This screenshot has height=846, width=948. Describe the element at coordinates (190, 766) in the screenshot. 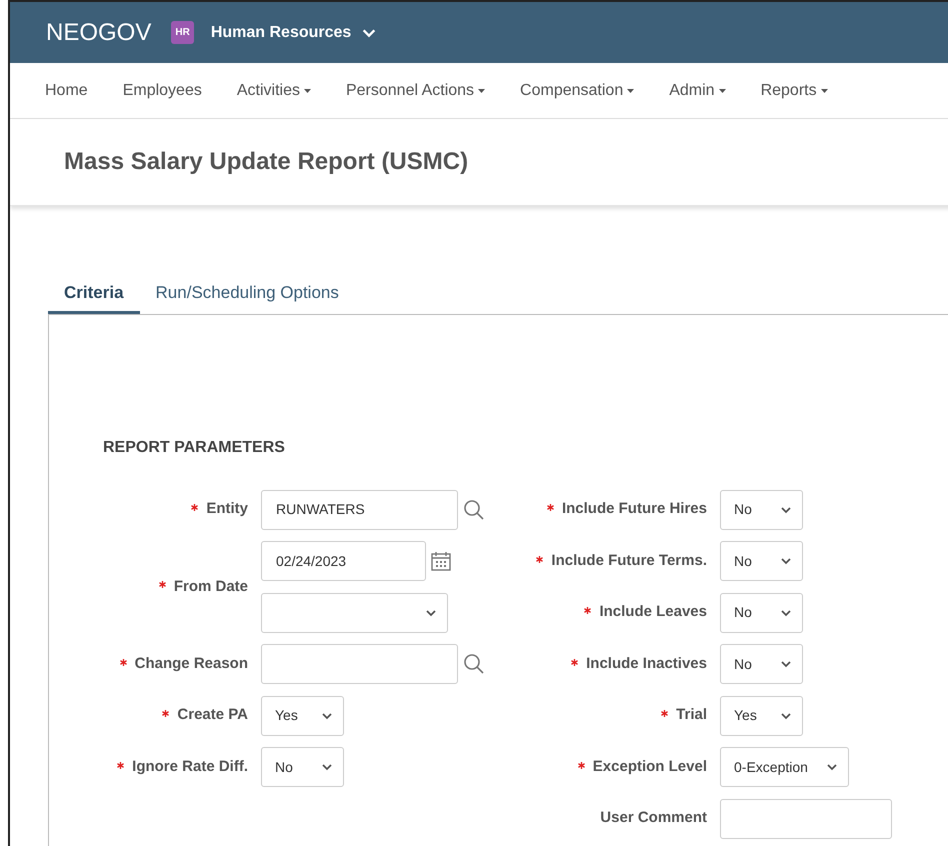

I see `field-label: Ignore Rate Diff.` at that location.